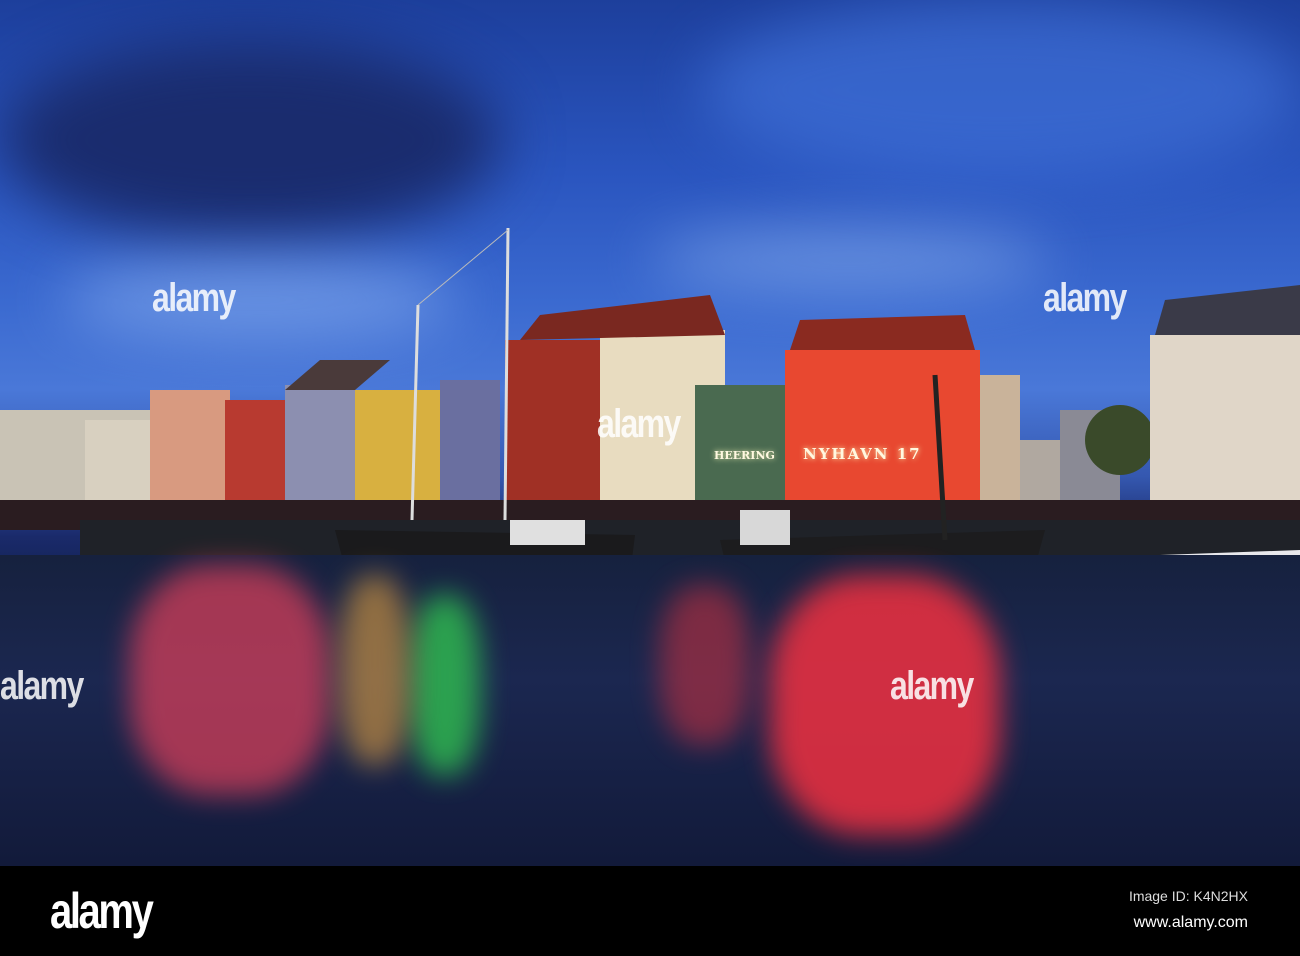 The height and width of the screenshot is (956, 1300). Describe the element at coordinates (1190, 922) in the screenshot. I see `website-url: www.alamy.com` at that location.